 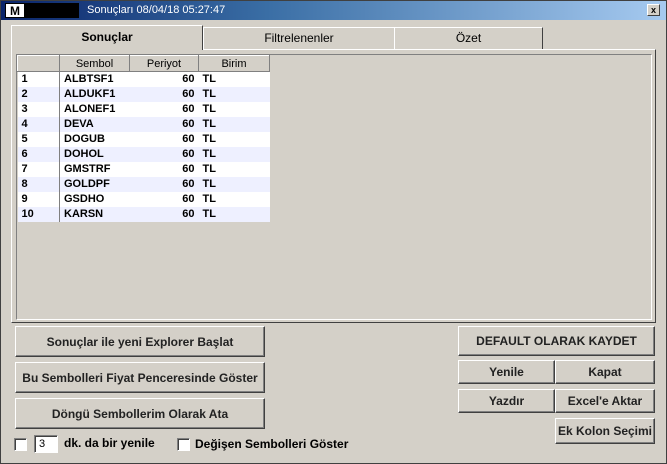 What do you see at coordinates (94, 154) in the screenshot?
I see `row-symbol: DOHOL` at bounding box center [94, 154].